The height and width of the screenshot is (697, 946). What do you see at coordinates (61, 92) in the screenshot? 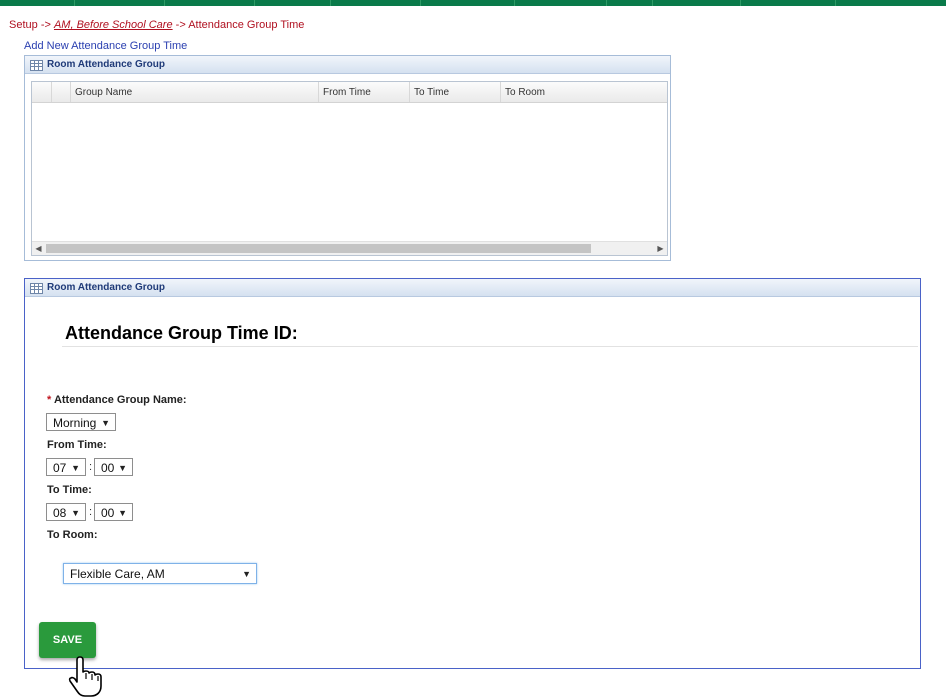
I see `grid-column-select` at bounding box center [61, 92].